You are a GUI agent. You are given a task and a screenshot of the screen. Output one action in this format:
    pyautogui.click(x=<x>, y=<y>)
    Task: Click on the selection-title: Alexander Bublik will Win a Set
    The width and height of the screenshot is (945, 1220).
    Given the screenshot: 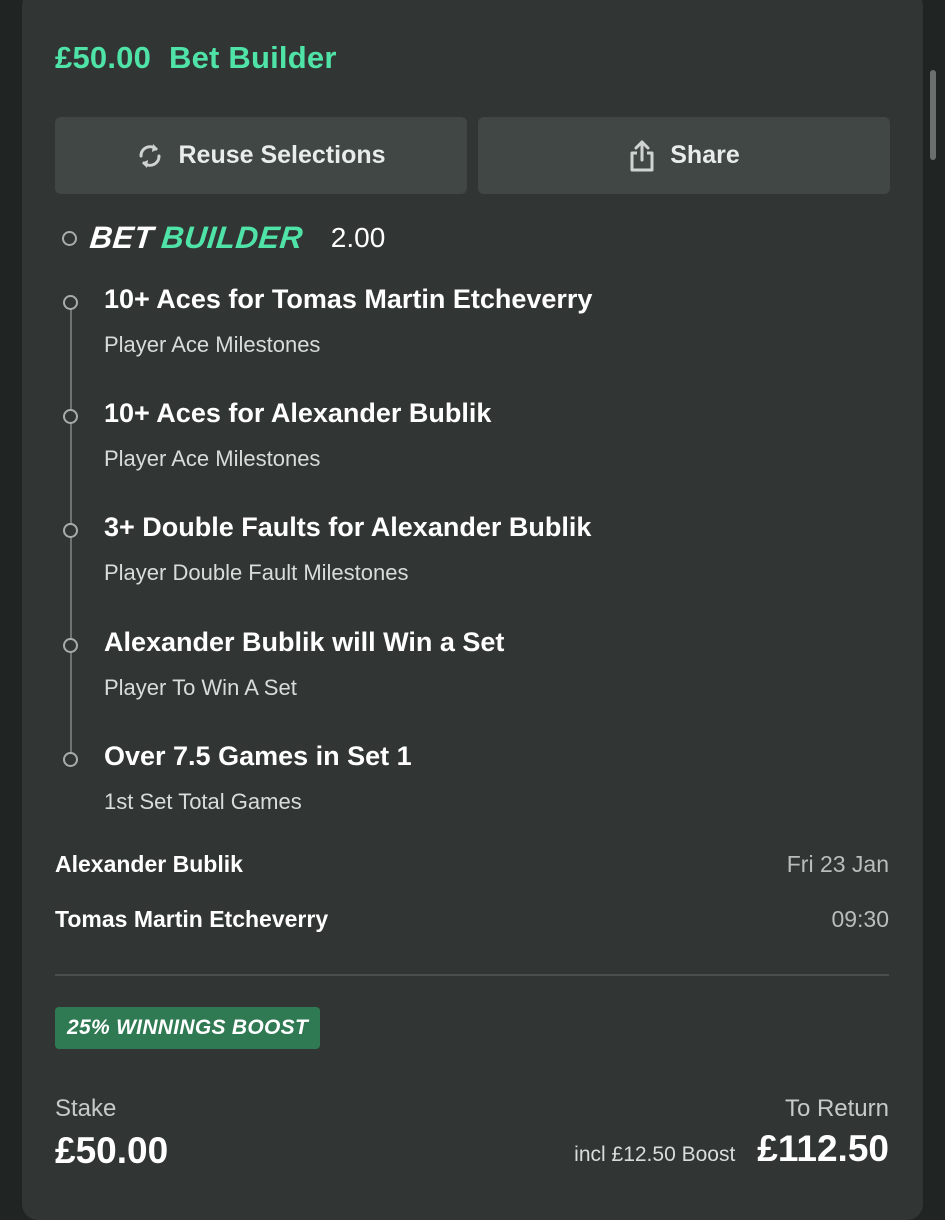 What is the action you would take?
    pyautogui.click(x=304, y=642)
    